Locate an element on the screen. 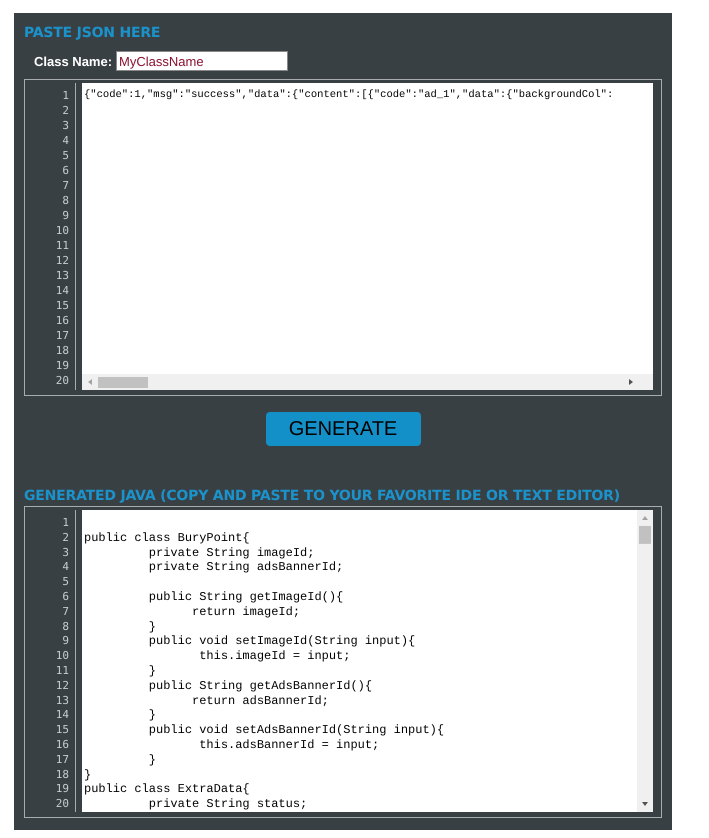 The height and width of the screenshot is (838, 709). section-heading: GENERATED JAVA (COPY AND PASTE TO YOUR FAVORITE IDE OR TEXT EDITOR) is located at coordinates (322, 496).